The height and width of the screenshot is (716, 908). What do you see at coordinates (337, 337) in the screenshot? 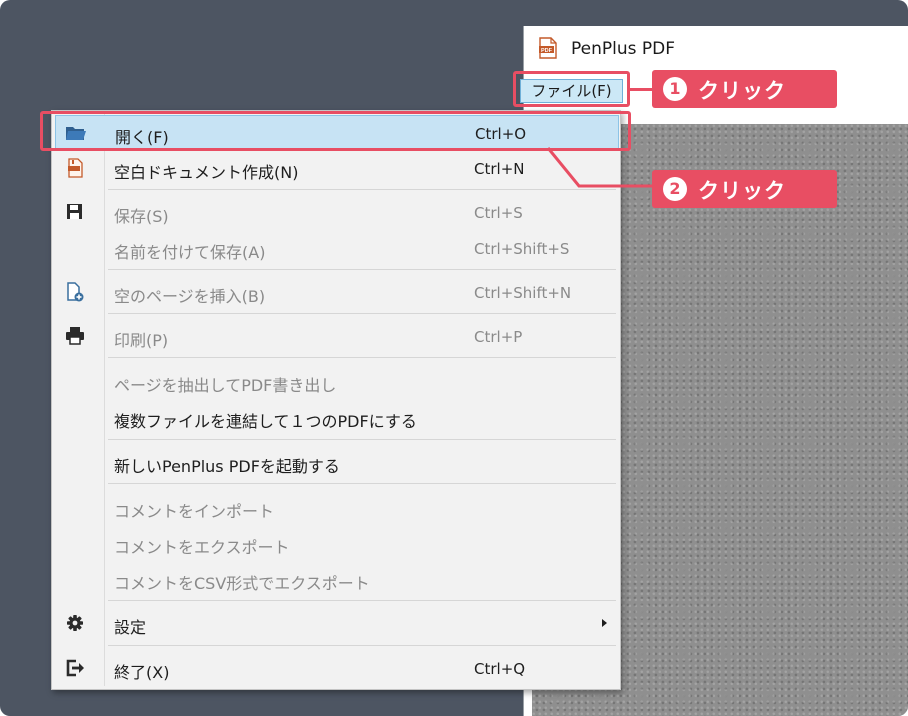
I see `menu-item-print: 印刷(P) Ctrl+P` at bounding box center [337, 337].